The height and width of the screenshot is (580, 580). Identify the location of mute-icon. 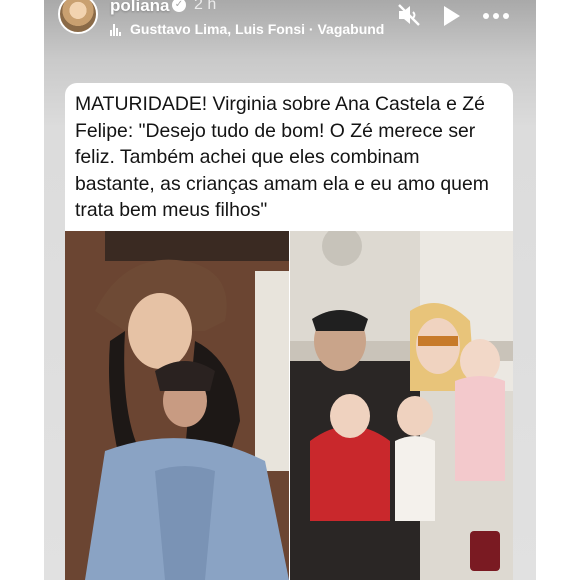
(409, 15).